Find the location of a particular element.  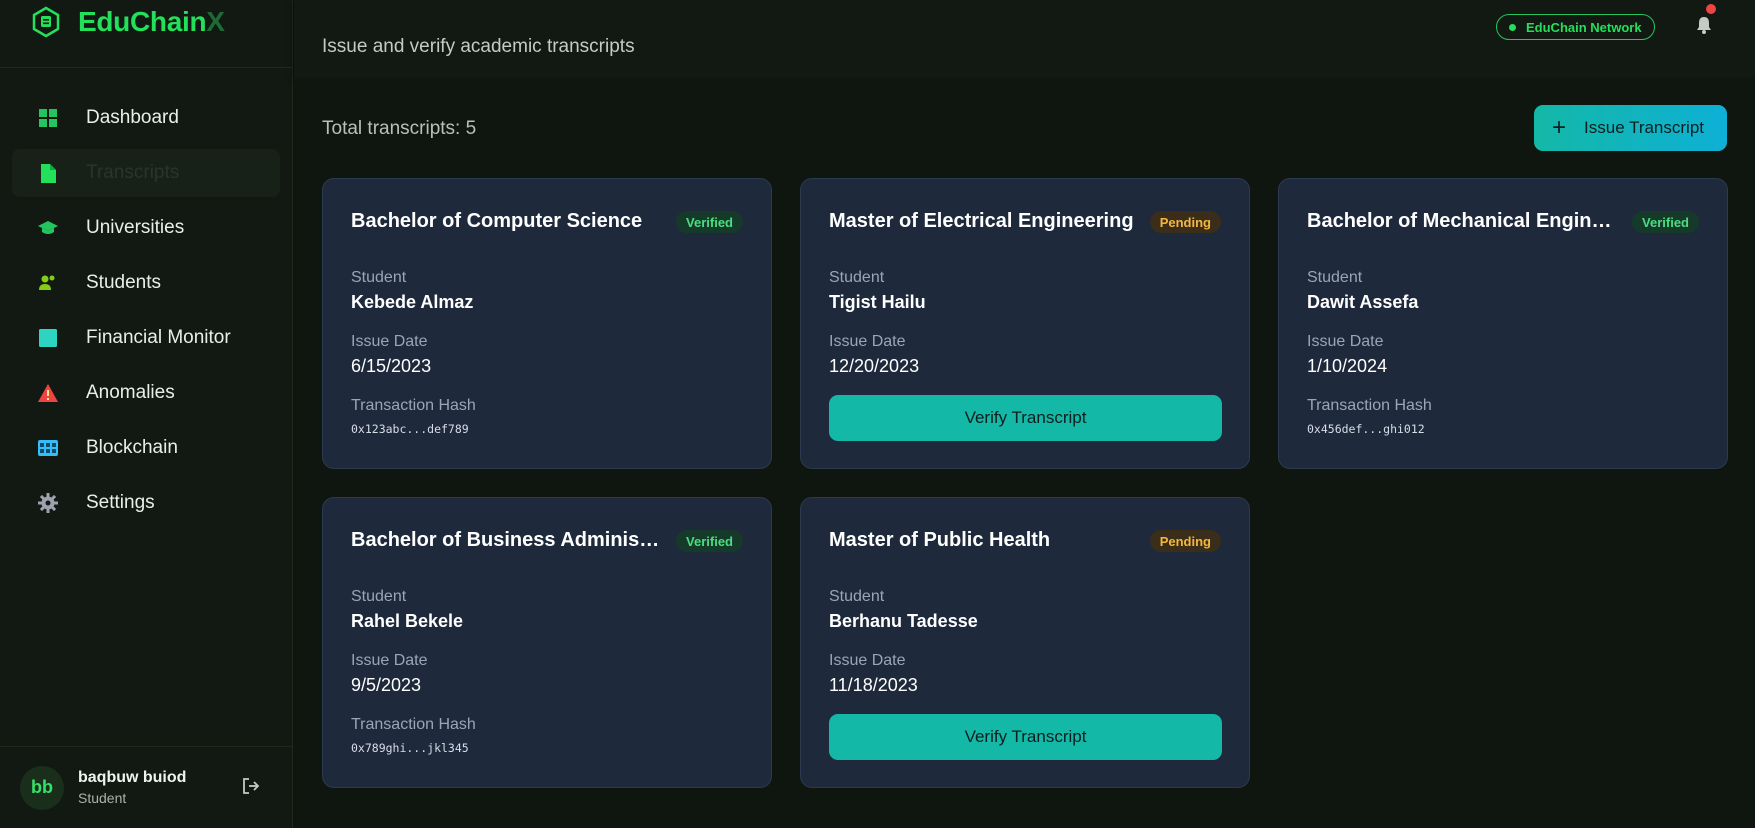

sidebar-item-financial-monitor: Financial Monitor is located at coordinates (146, 338).